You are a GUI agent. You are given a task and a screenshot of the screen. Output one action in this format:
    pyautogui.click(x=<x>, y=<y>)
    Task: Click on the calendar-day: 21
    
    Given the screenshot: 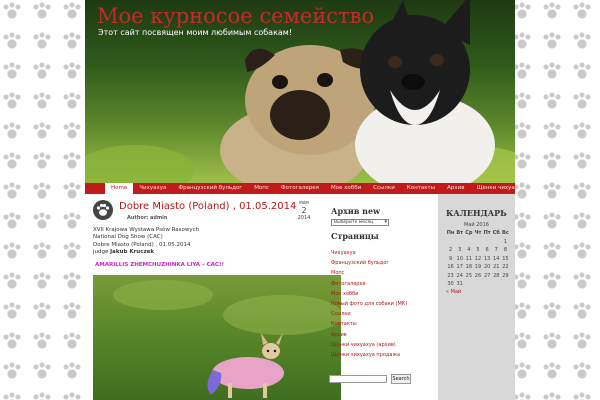 What is the action you would take?
    pyautogui.click(x=496, y=267)
    